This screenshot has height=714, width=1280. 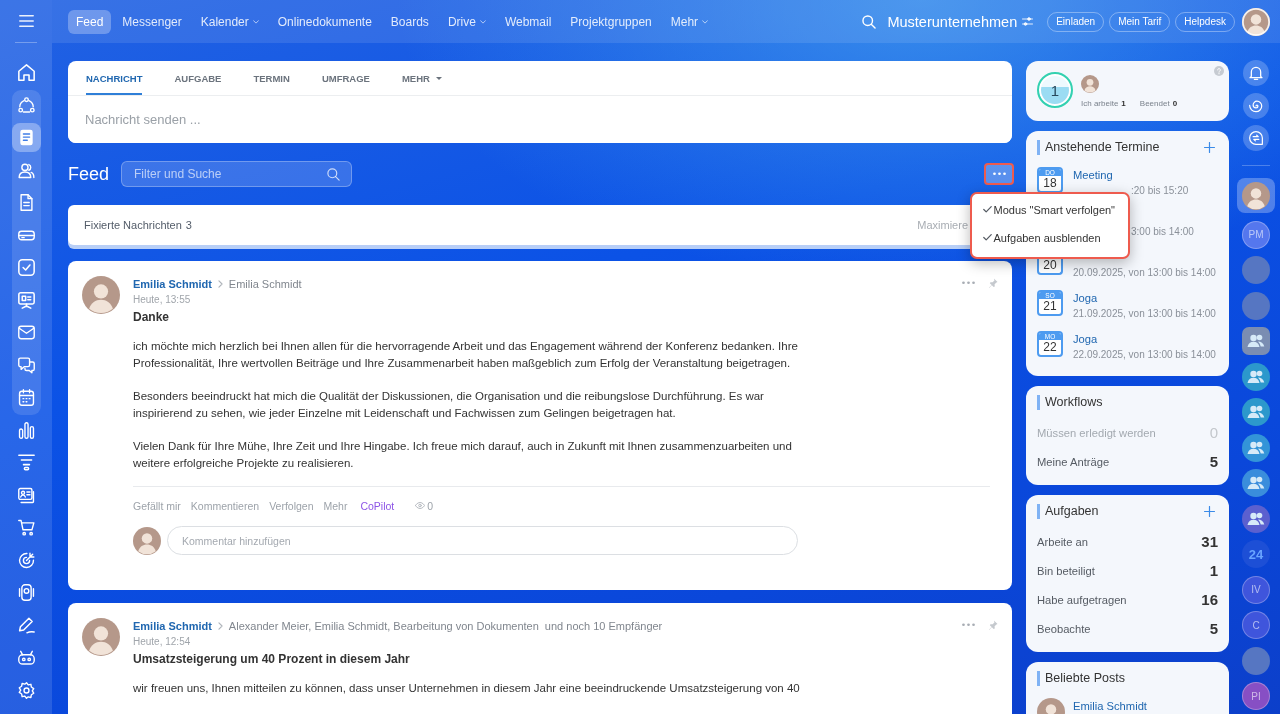 I want to click on device-icon, so click(x=26, y=592).